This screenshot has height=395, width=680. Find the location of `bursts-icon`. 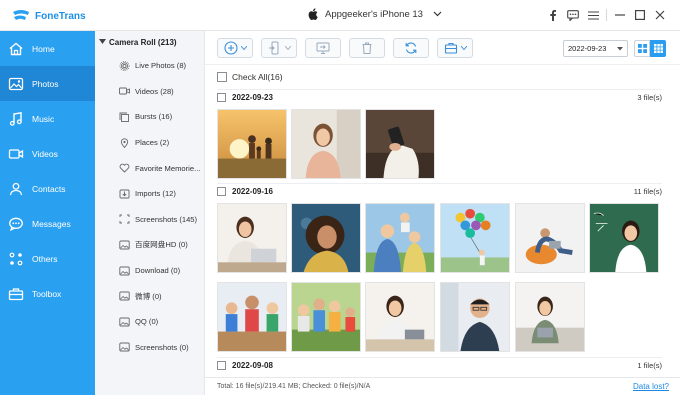

bursts-icon is located at coordinates (124, 117).